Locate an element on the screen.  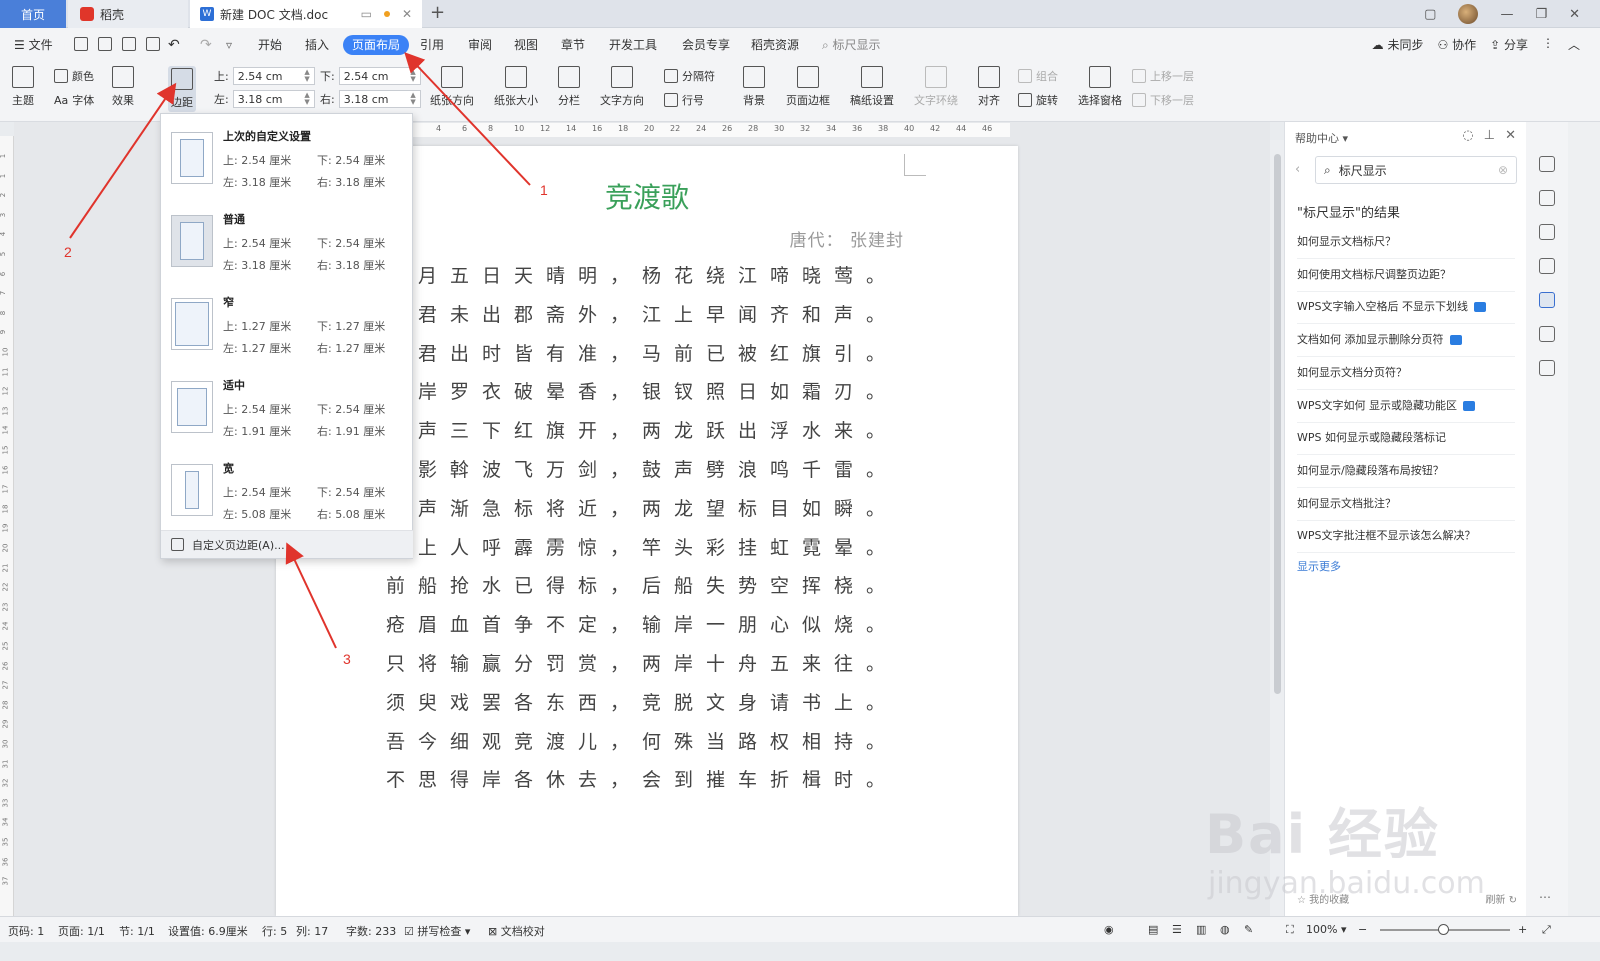
help-result-link: 如何显示/隐藏段落布局按钮？ is located at coordinates (1406, 471).